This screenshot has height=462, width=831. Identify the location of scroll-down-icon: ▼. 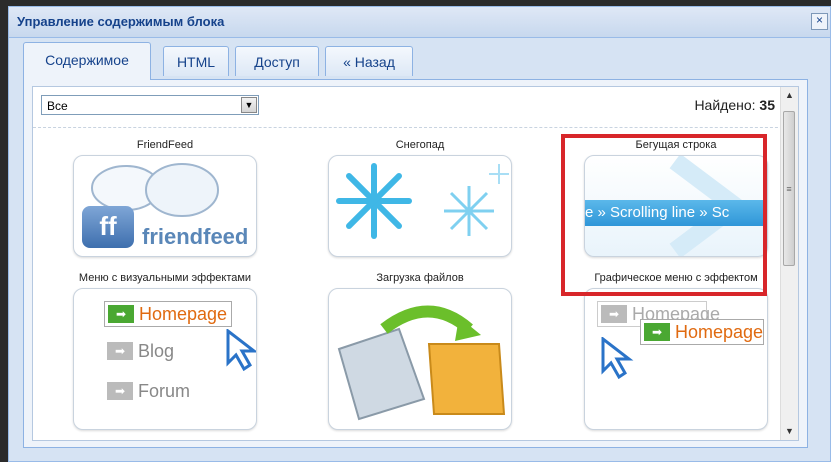
(789, 431).